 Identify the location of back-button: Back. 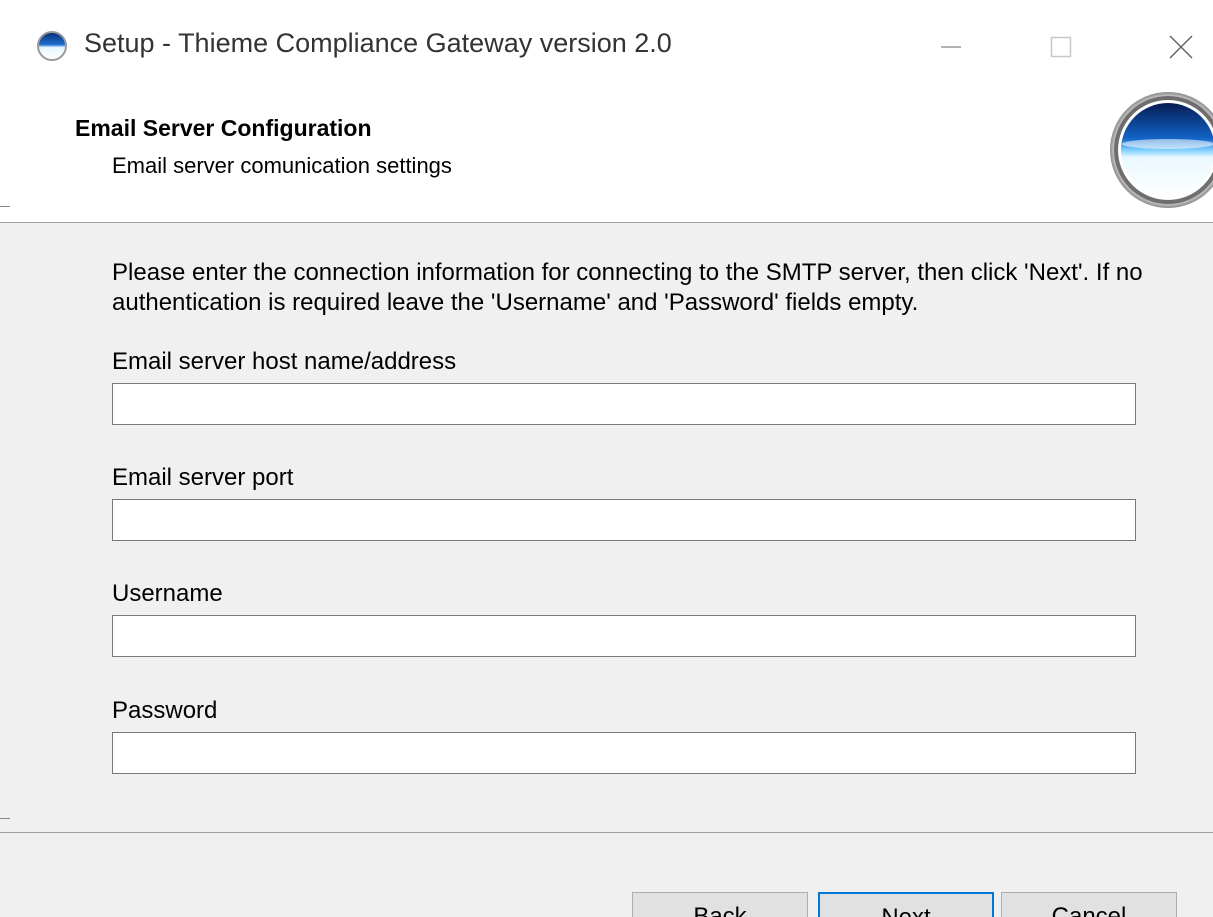
(720, 904).